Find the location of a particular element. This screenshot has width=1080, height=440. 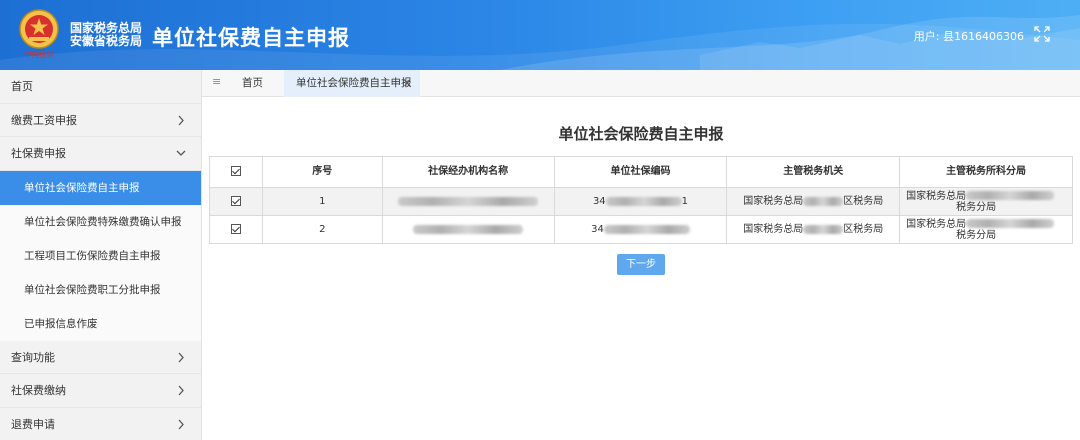

sidebar-subitem-special-payment: 单位社会保险费特殊缴费确认申报 is located at coordinates (100, 221).